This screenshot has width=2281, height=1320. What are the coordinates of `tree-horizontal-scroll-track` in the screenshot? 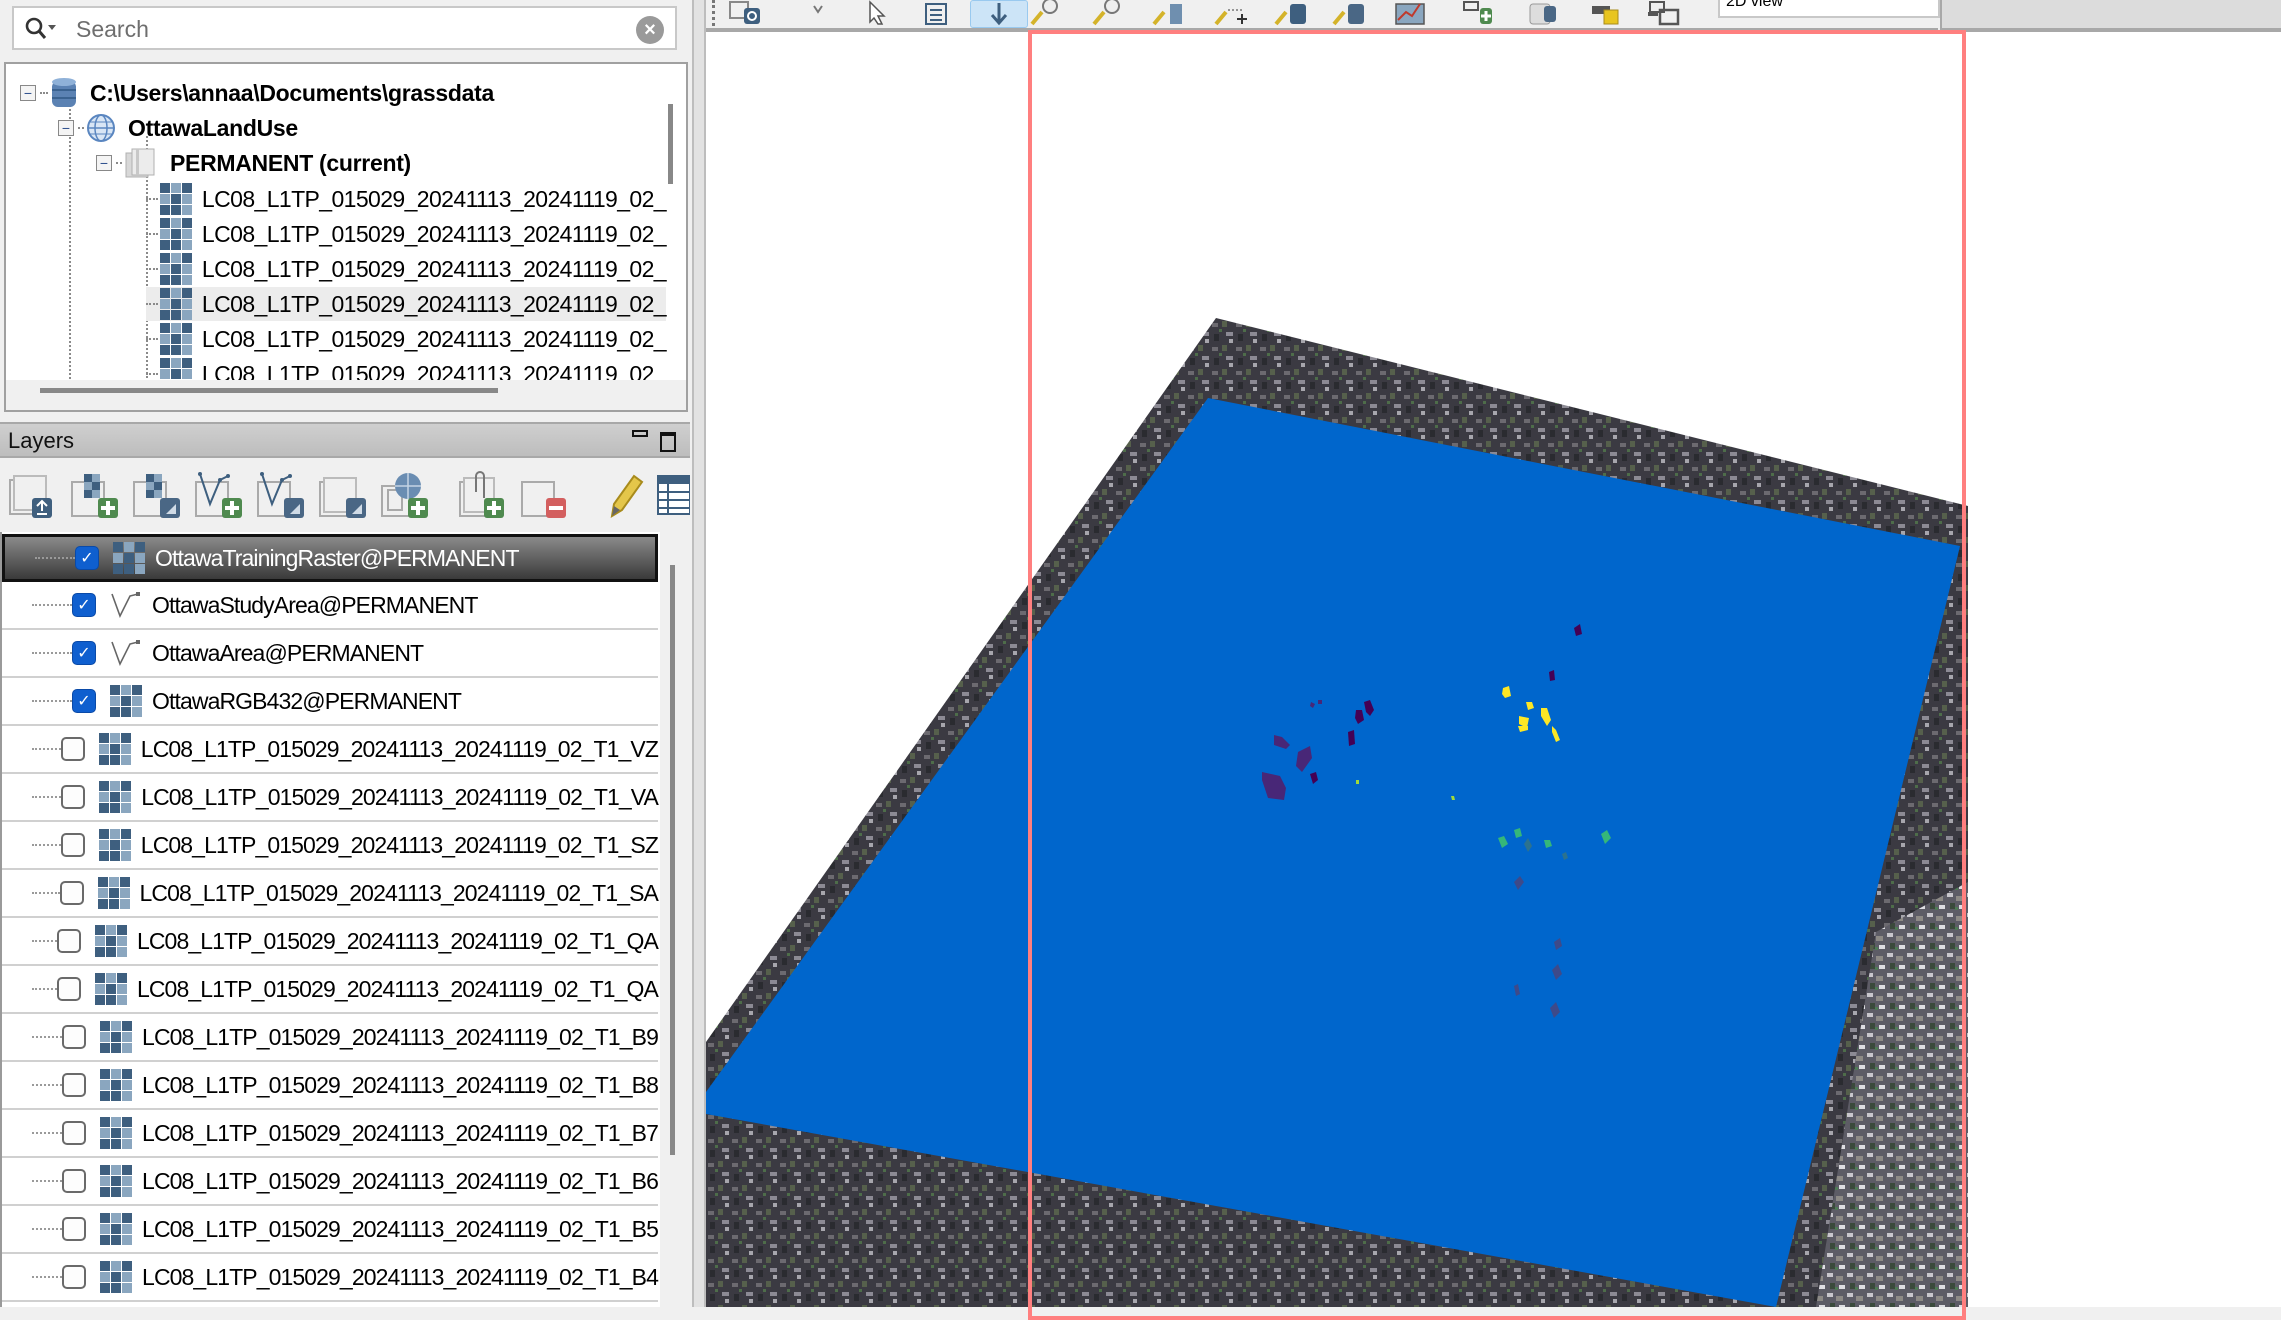 It's located at (346, 395).